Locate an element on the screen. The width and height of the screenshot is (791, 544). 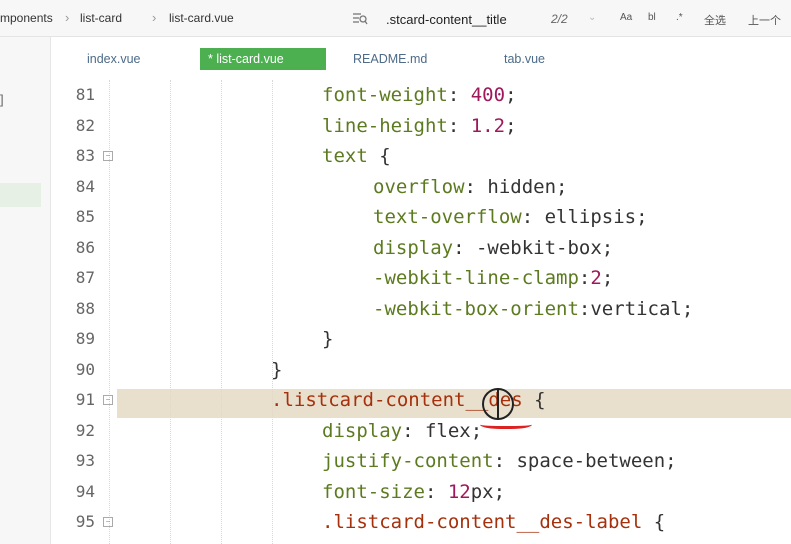
line-number: 91 is located at coordinates (85, 399).